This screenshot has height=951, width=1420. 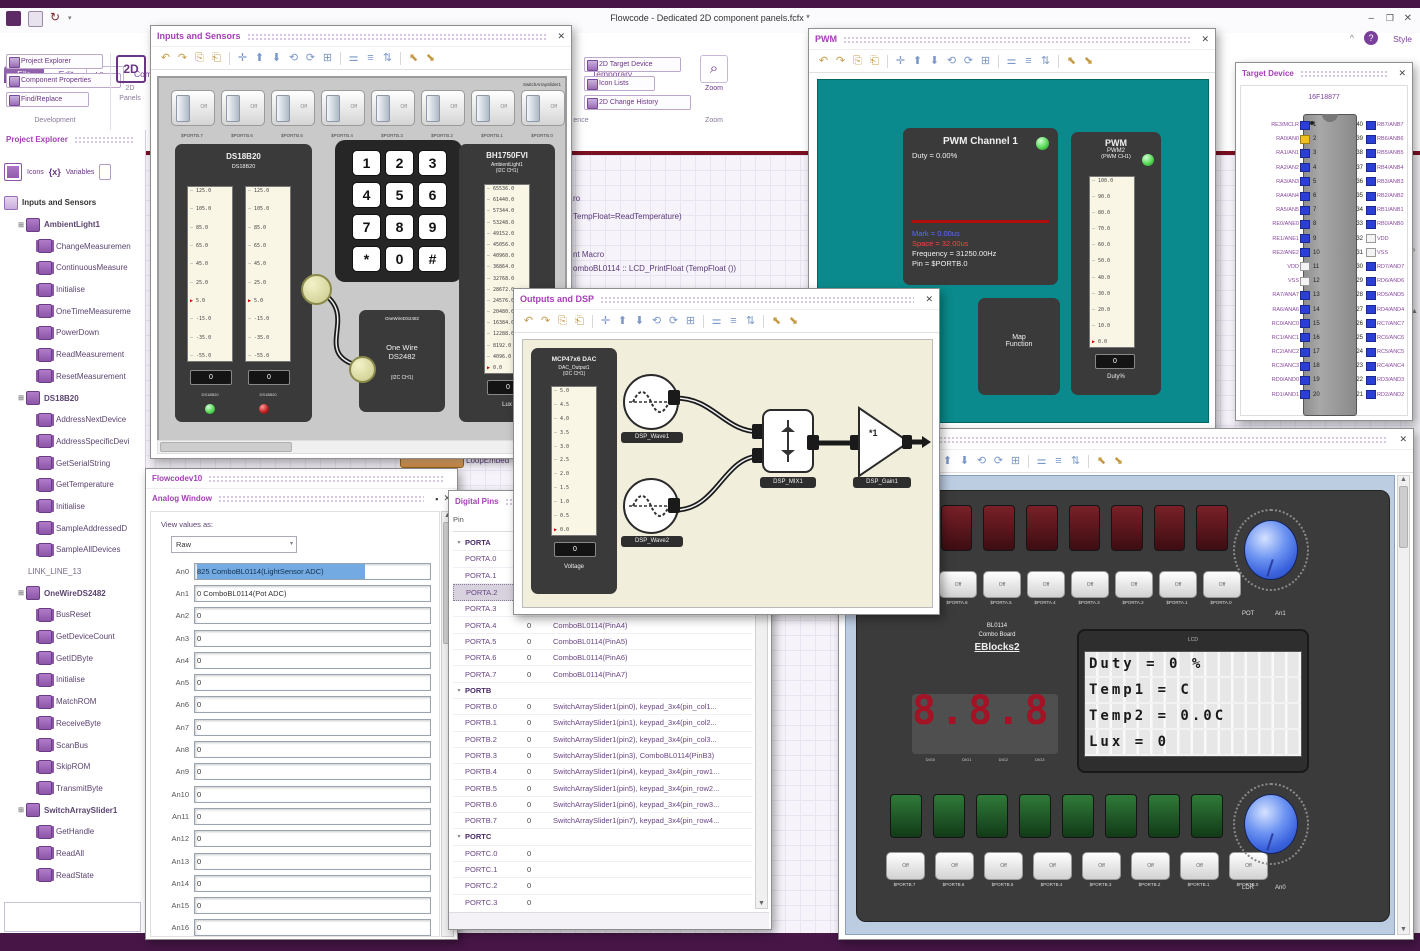 I want to click on help-icon: ?, so click(x=1371, y=38).